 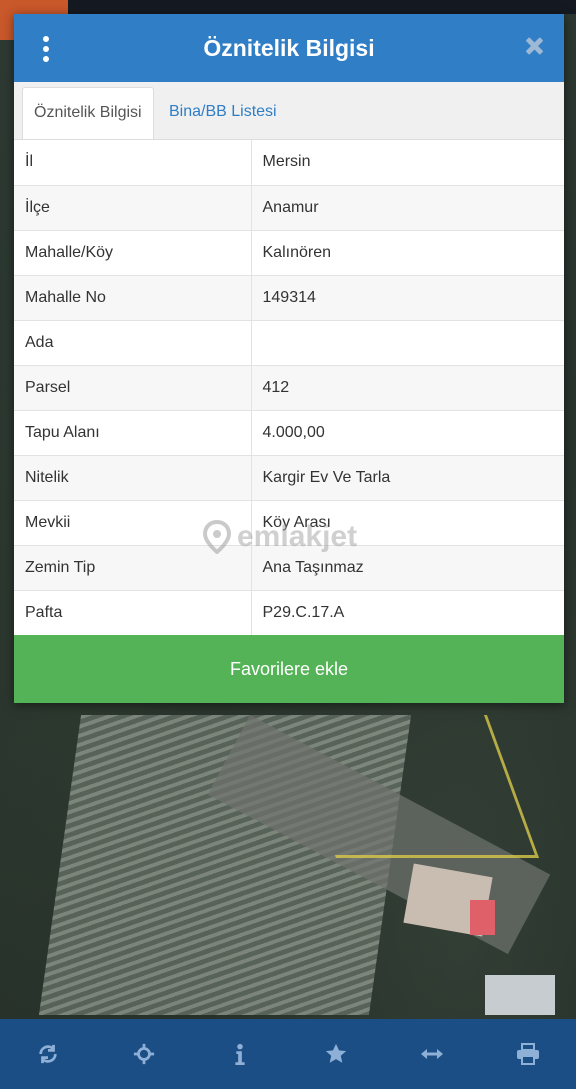 I want to click on attribute-value: Mersin, so click(x=286, y=162).